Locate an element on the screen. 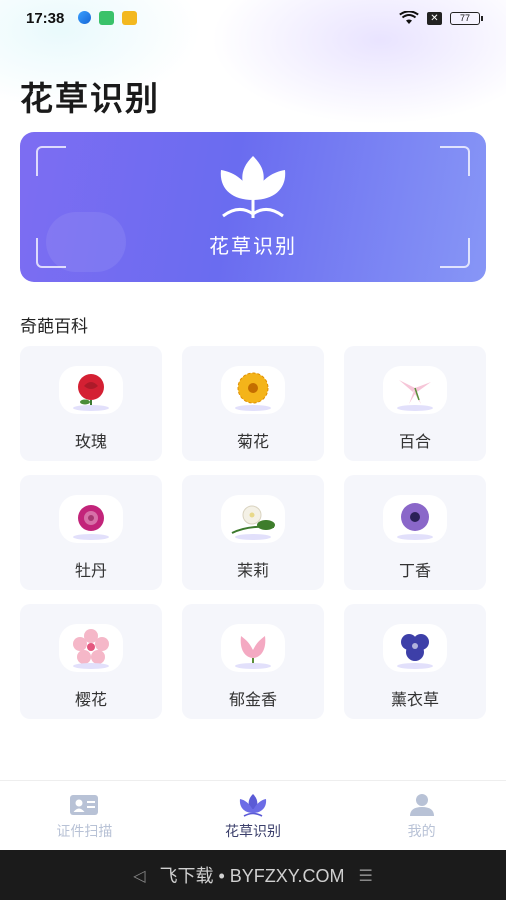  flower-card-lavender: 薰衣草 is located at coordinates (415, 661).